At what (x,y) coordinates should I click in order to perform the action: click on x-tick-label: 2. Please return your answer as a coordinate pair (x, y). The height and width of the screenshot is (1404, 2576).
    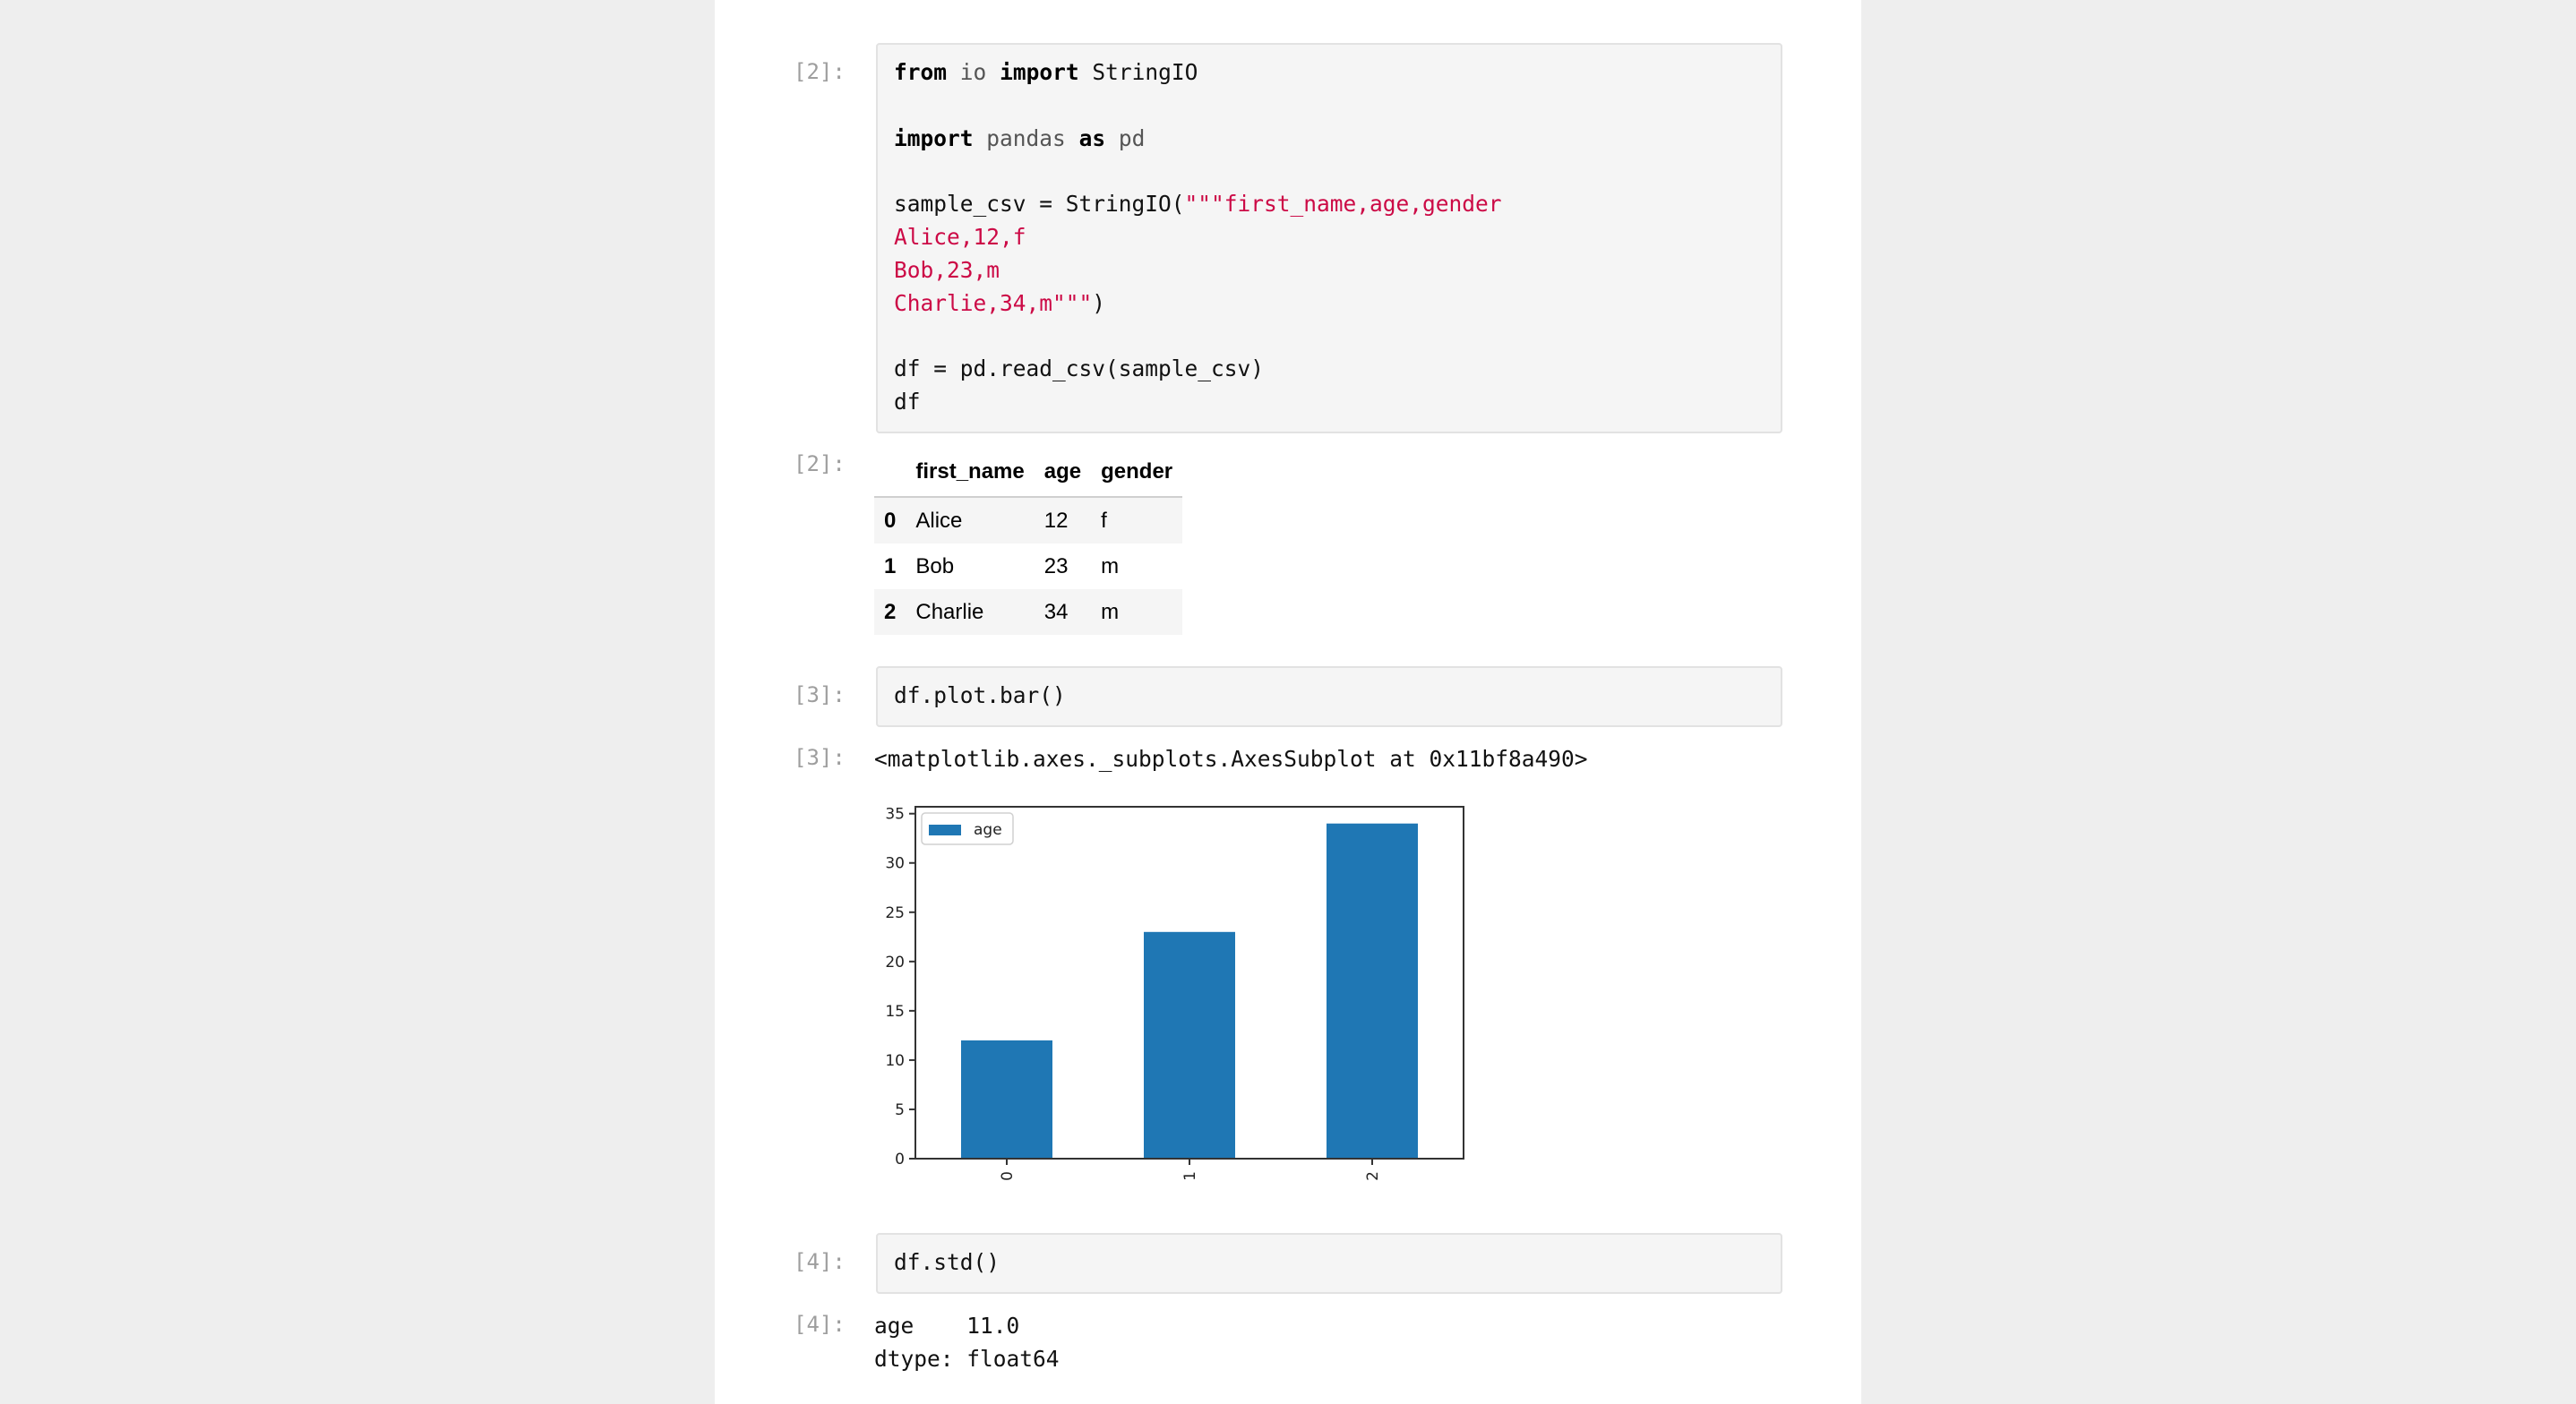
    Looking at the image, I should click on (1373, 1176).